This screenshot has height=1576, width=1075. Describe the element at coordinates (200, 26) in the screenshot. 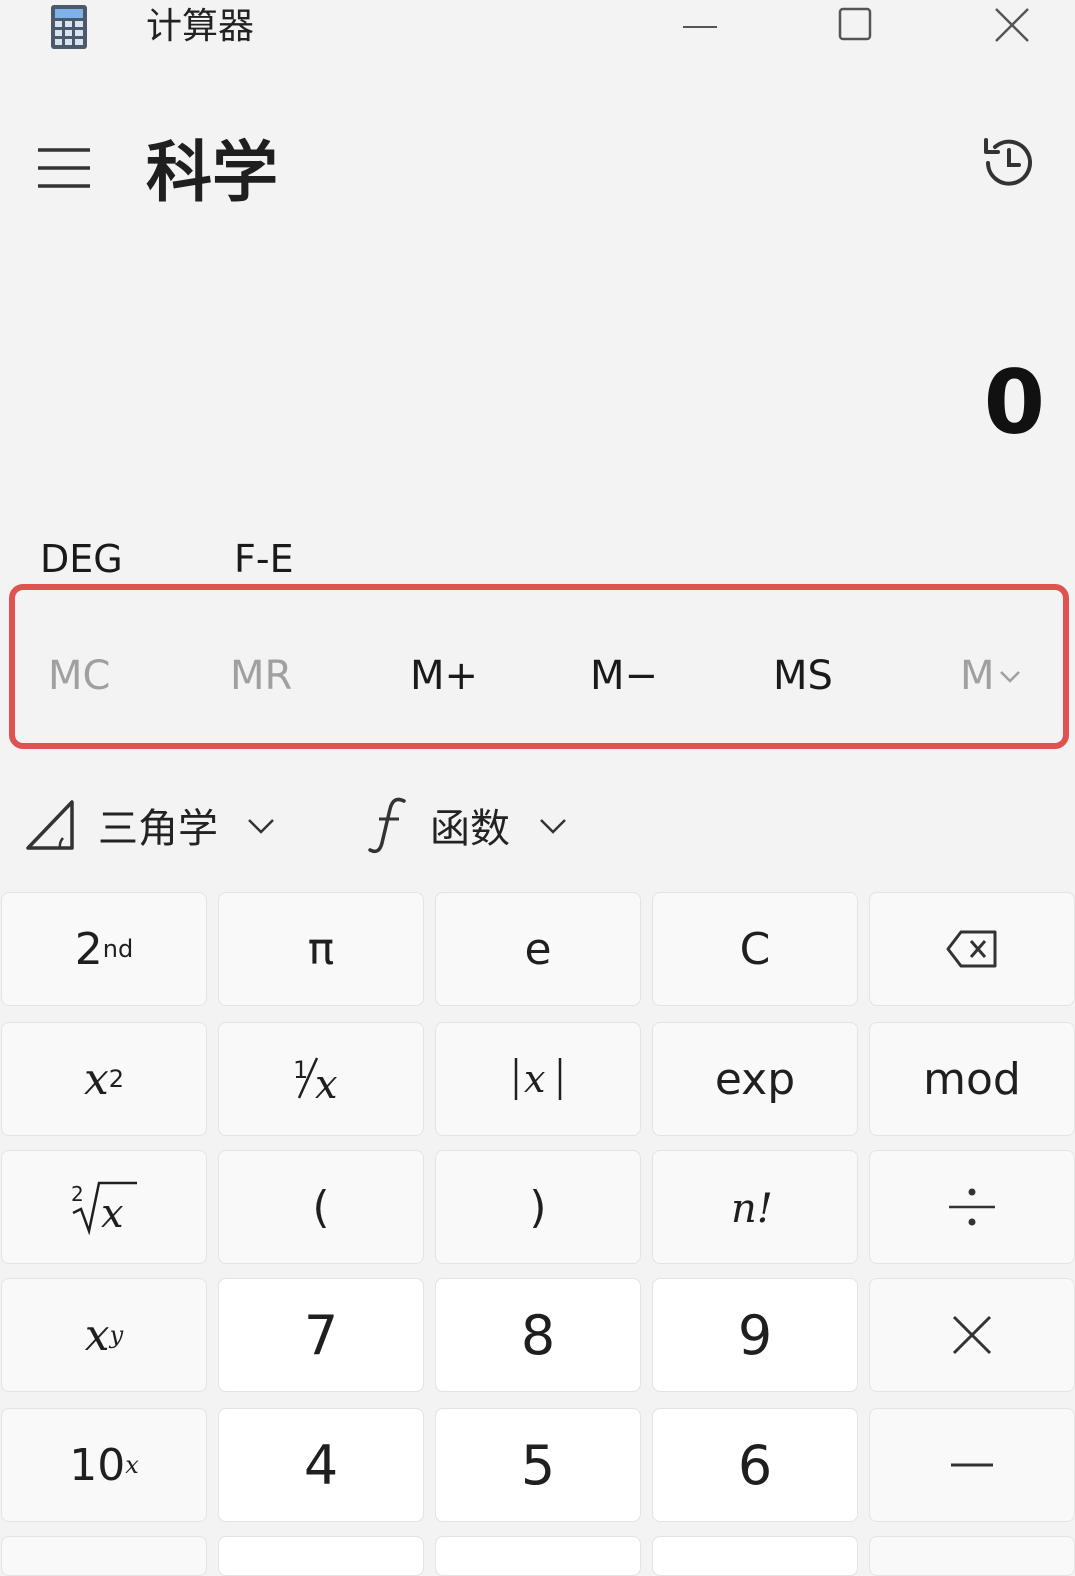

I see `window-title: 计算器` at that location.